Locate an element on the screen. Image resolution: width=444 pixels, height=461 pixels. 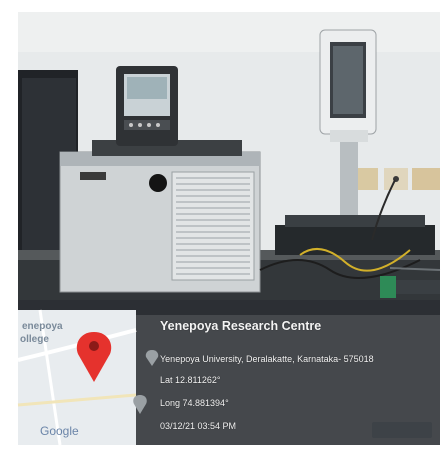
location-longitude: Long 74.881394° is located at coordinates (194, 403).